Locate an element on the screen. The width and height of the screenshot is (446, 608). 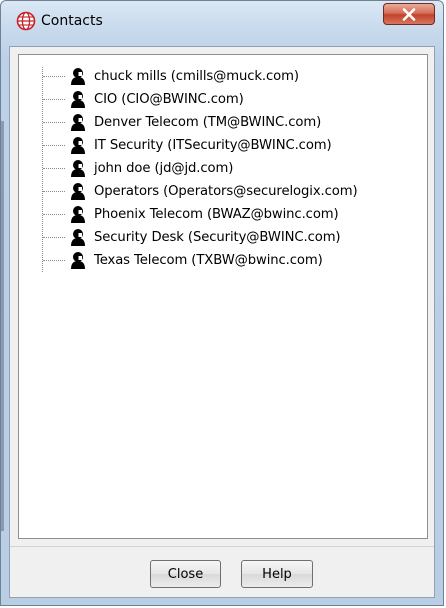
globe-icon is located at coordinates (26, 21).